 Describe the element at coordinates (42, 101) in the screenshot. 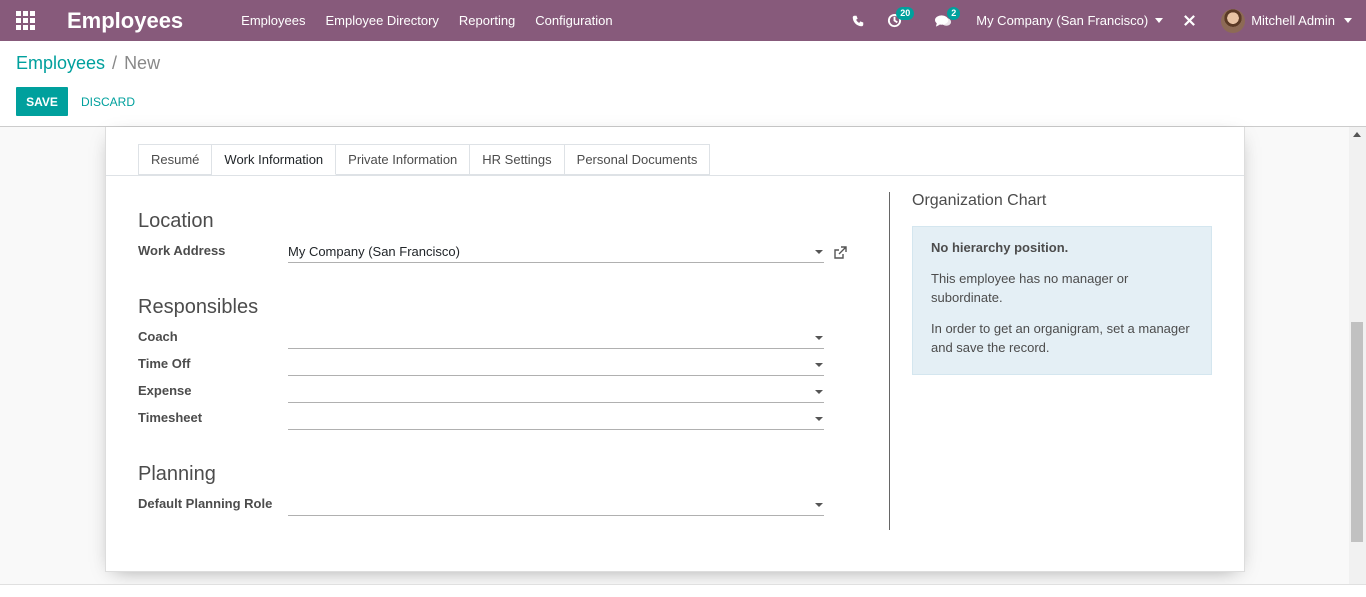

I see `save-button: SAVE` at that location.